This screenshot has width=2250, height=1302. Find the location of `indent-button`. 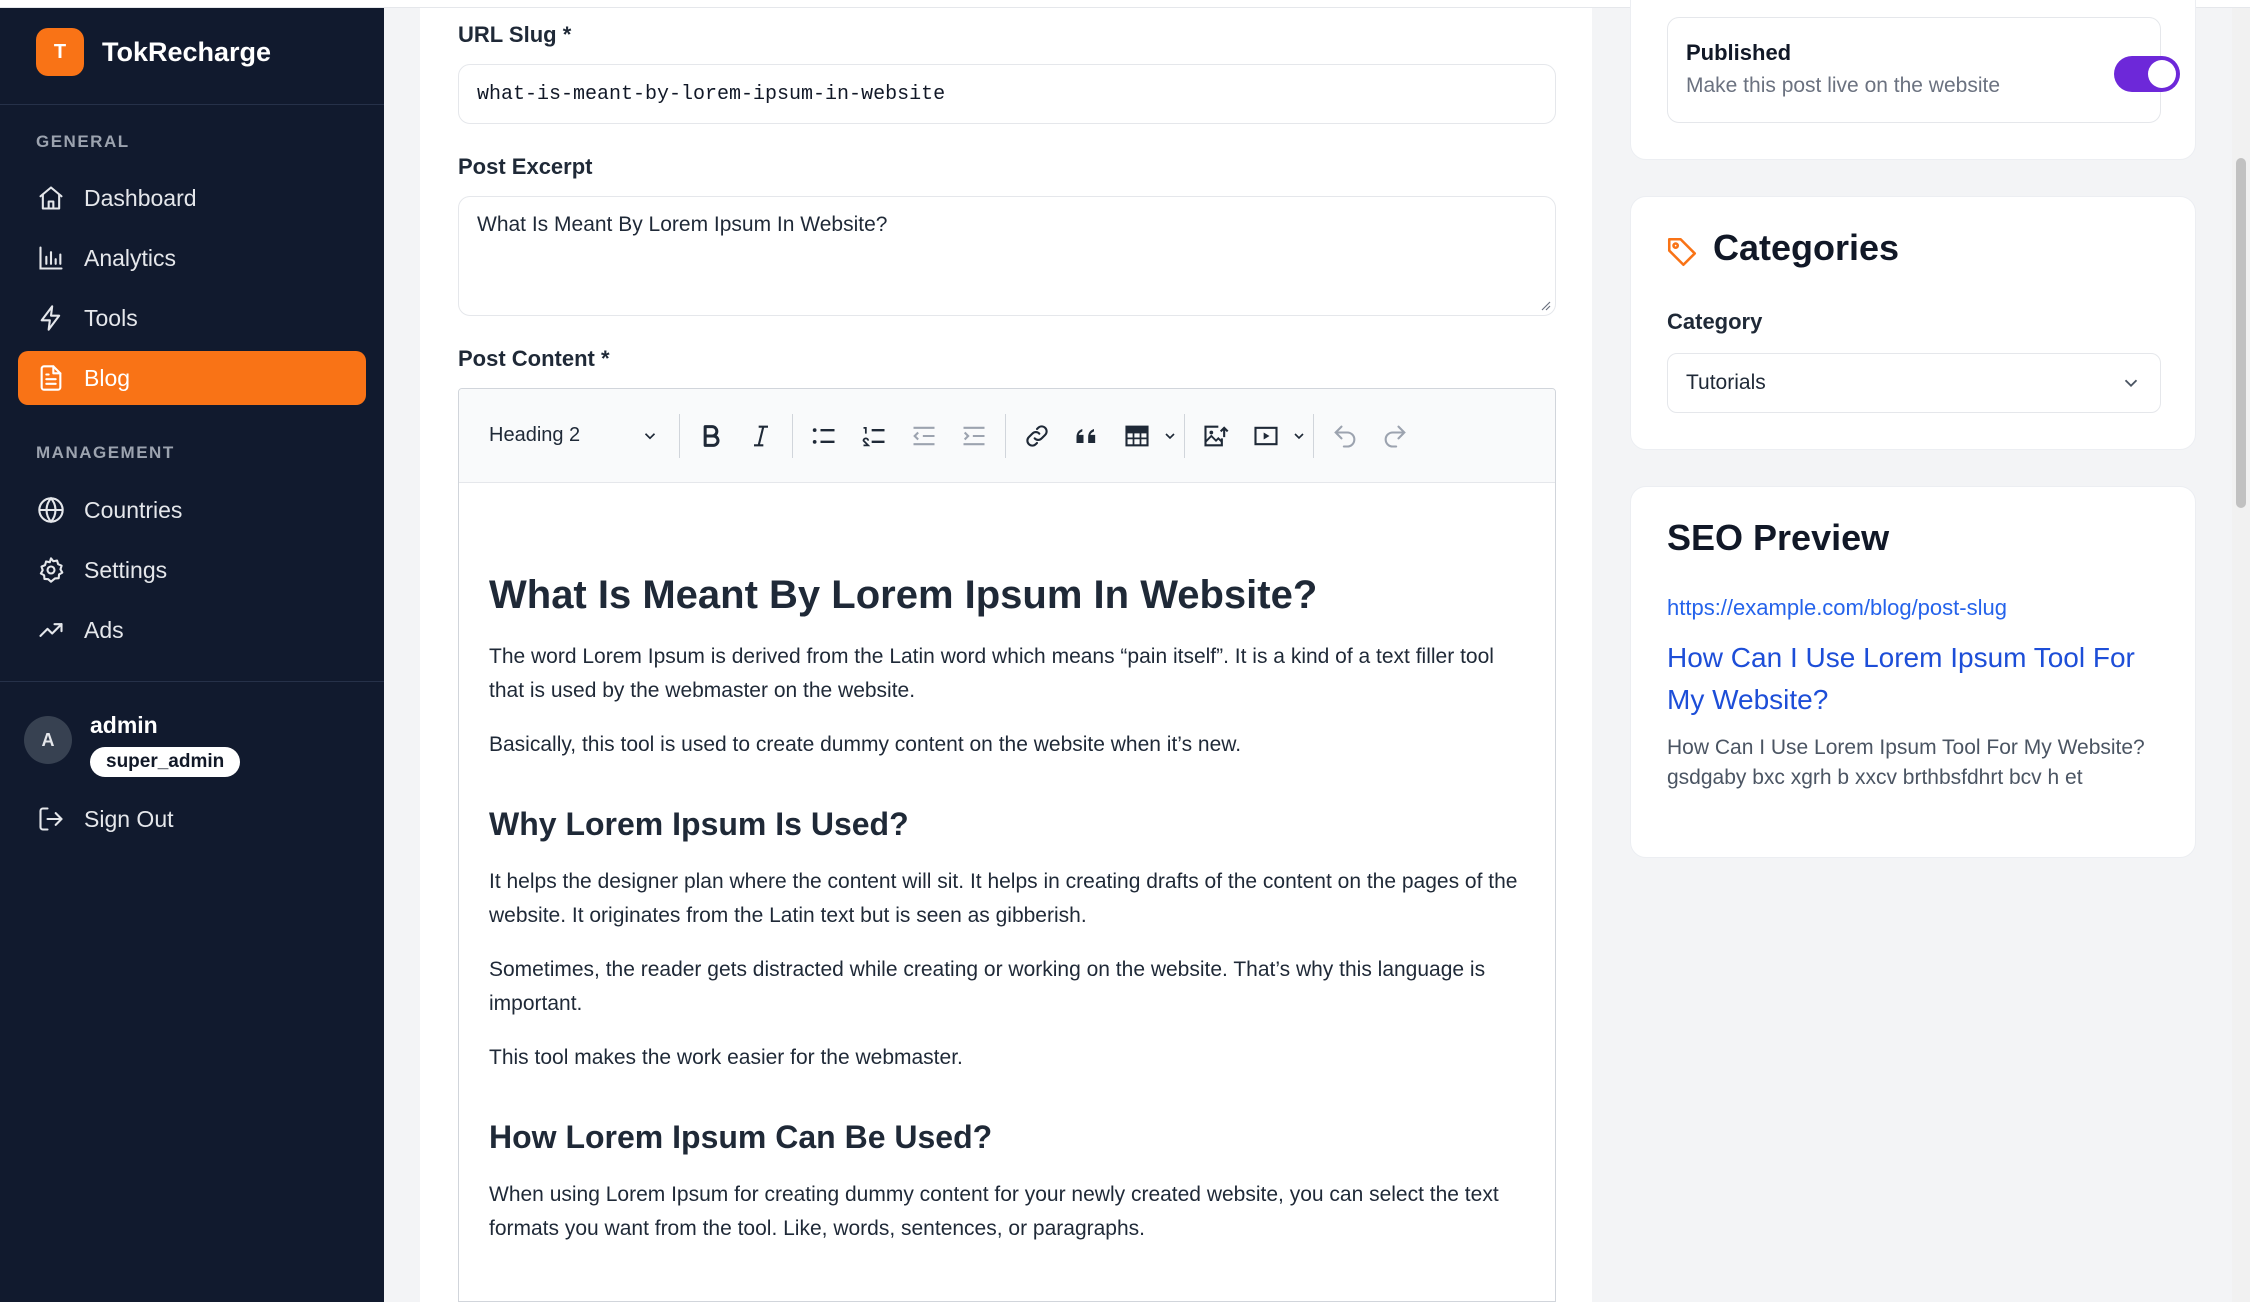

indent-button is located at coordinates (974, 436).